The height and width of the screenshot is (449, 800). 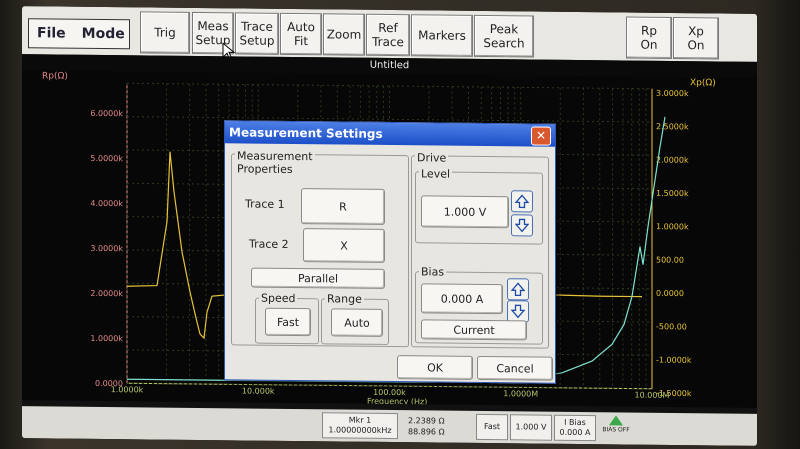 What do you see at coordinates (504, 36) in the screenshot?
I see `peak-search-button: Peak Search` at bounding box center [504, 36].